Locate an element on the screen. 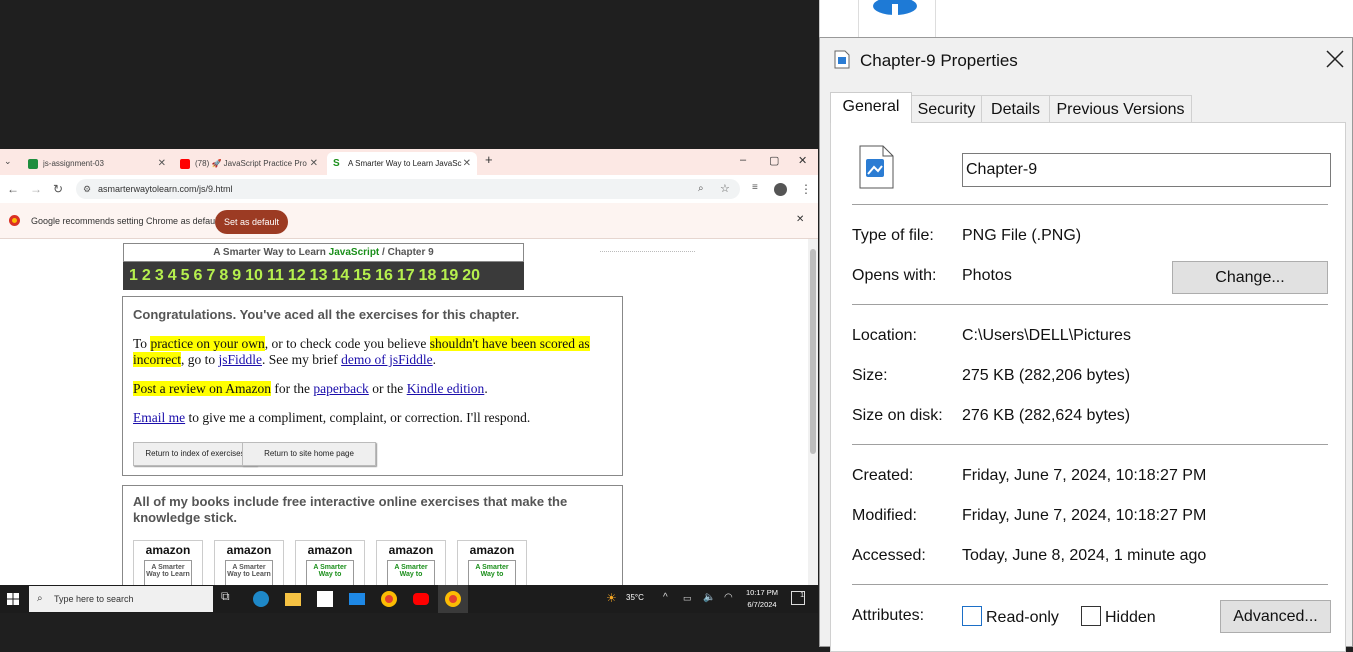 This screenshot has width=1353, height=652. chapter-link: 6 is located at coordinates (198, 276).